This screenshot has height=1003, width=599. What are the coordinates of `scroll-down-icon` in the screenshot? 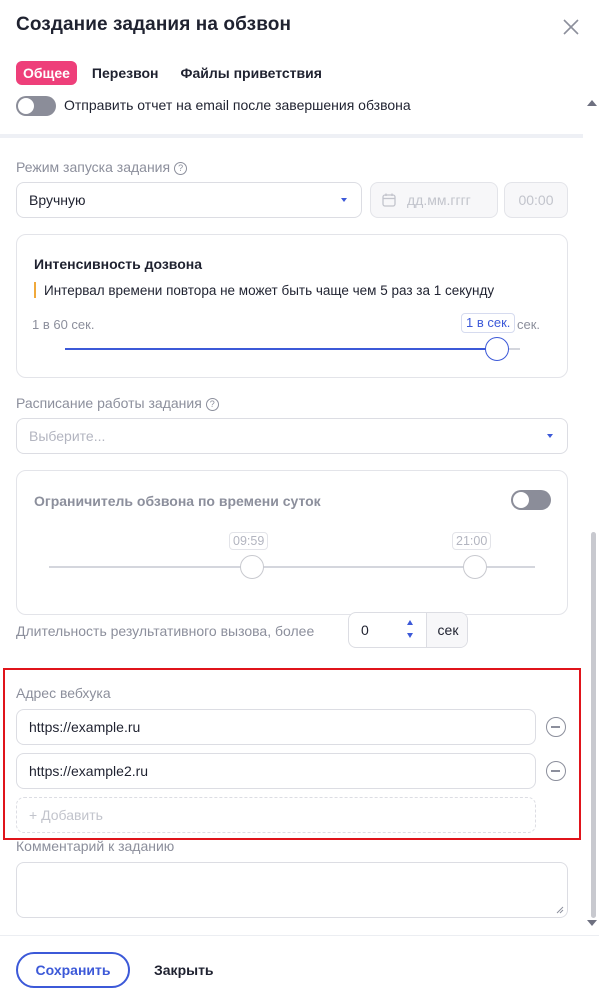 It's located at (592, 923).